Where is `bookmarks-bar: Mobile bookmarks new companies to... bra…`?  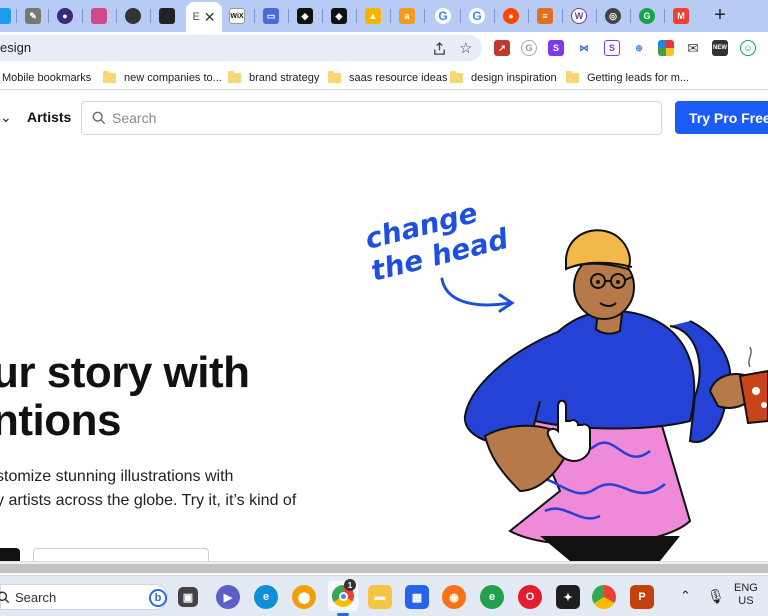 bookmarks-bar: Mobile bookmarks new companies to... bra… is located at coordinates (384, 77).